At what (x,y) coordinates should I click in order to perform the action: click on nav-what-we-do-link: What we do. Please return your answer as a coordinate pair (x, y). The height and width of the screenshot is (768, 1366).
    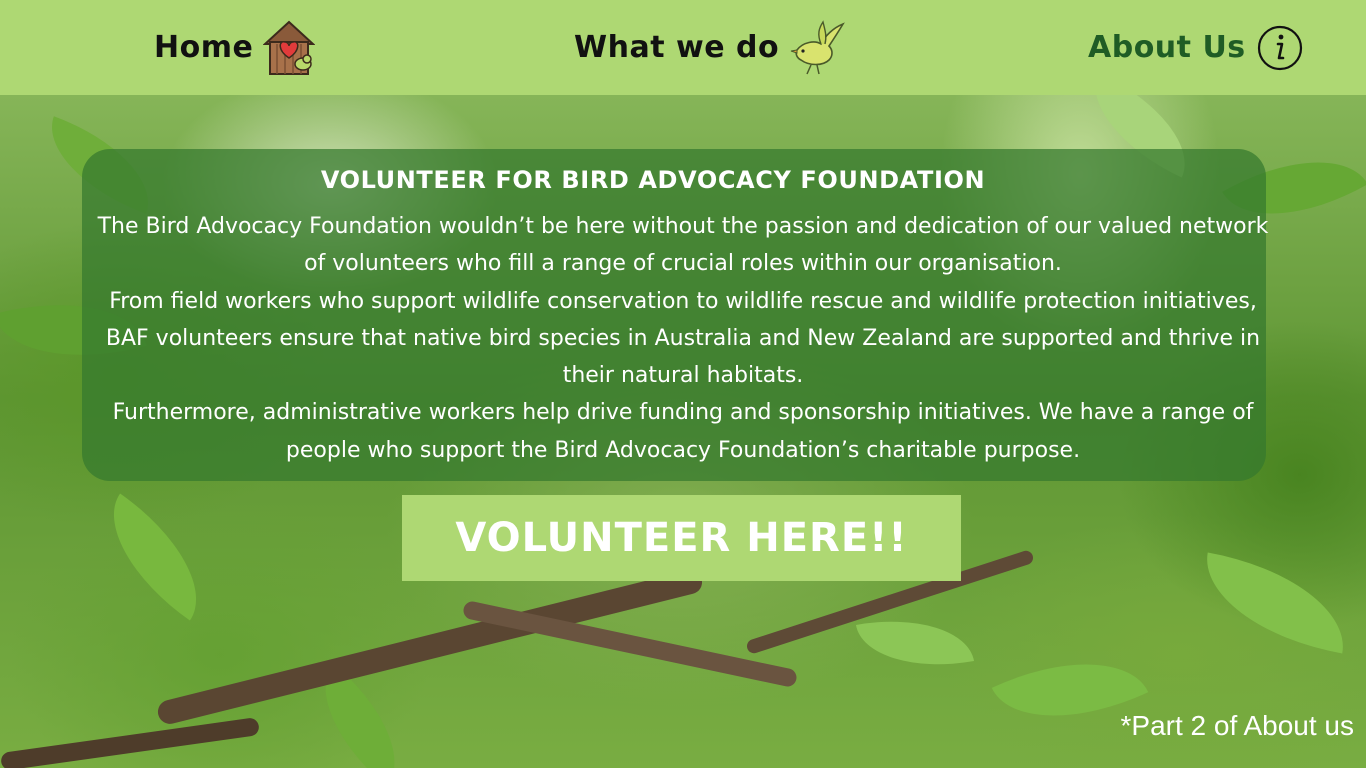
    Looking at the image, I should click on (709, 47).